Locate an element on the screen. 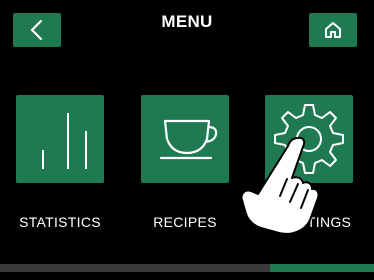  statistics-tile is located at coordinates (60, 139).